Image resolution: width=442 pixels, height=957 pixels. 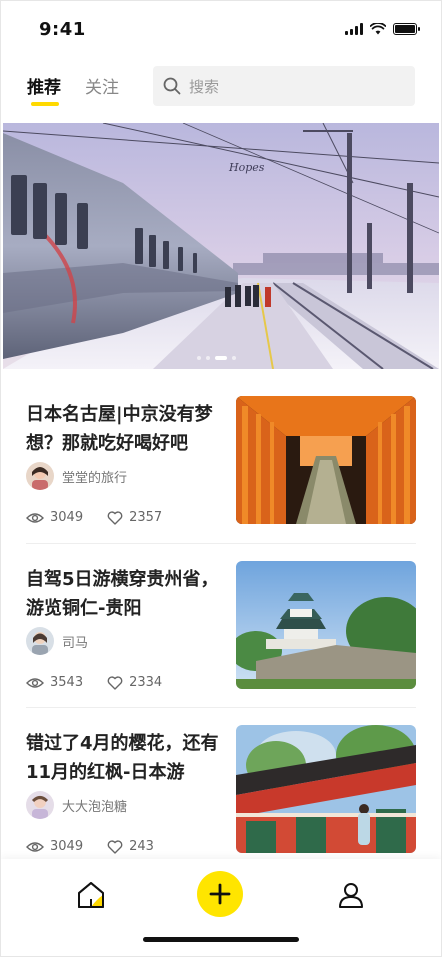 What do you see at coordinates (62, 29) in the screenshot?
I see `status-time: 9:41` at bounding box center [62, 29].